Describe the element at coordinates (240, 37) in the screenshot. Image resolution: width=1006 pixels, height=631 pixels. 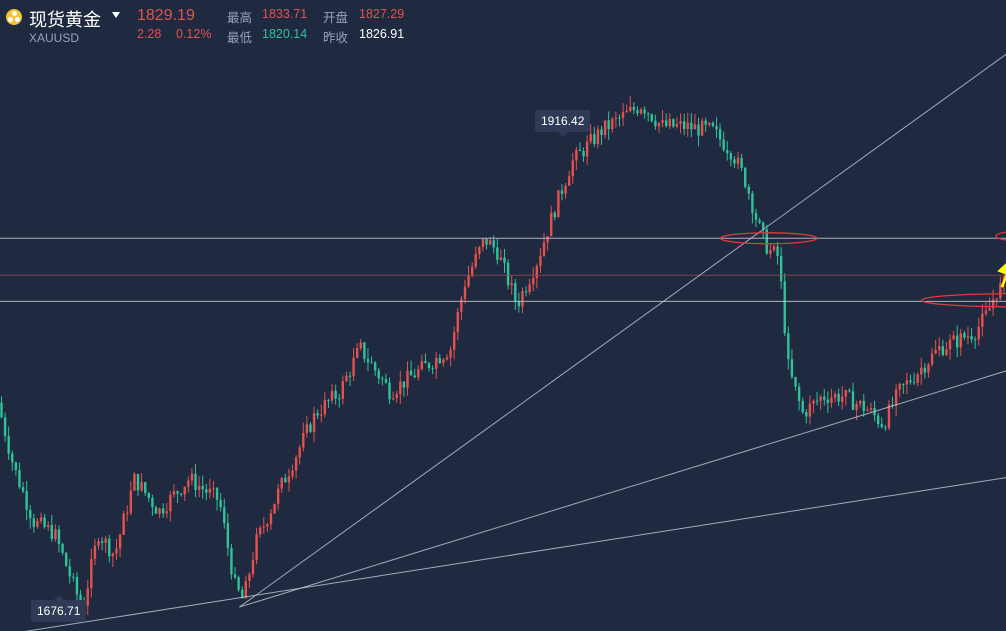
I see `low-label: 最低` at that location.